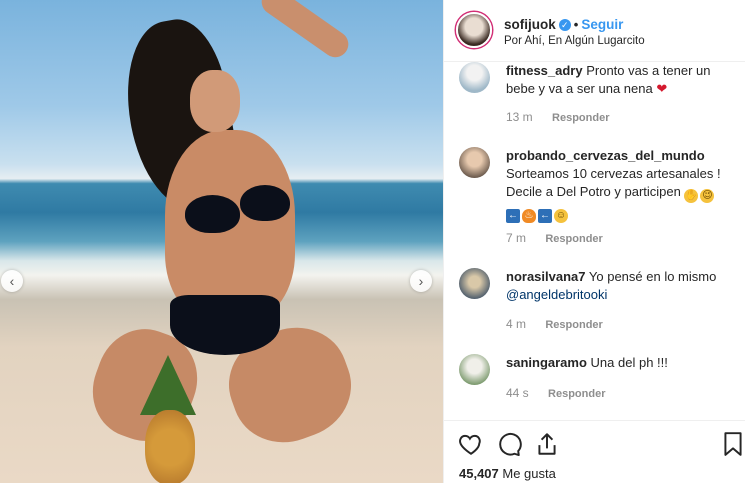 The height and width of the screenshot is (483, 745). I want to click on comment-meta: 44 s Responder, so click(556, 393).